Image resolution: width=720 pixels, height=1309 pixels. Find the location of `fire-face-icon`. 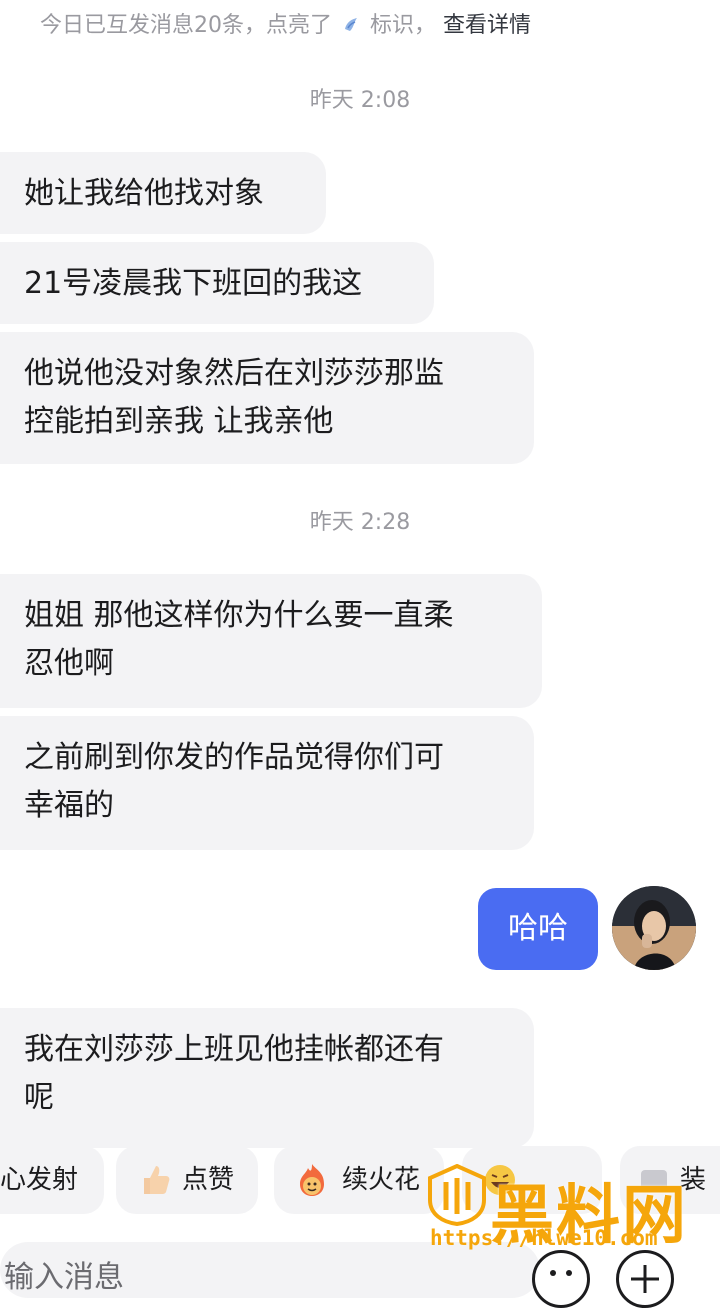

fire-face-icon is located at coordinates (312, 1180).